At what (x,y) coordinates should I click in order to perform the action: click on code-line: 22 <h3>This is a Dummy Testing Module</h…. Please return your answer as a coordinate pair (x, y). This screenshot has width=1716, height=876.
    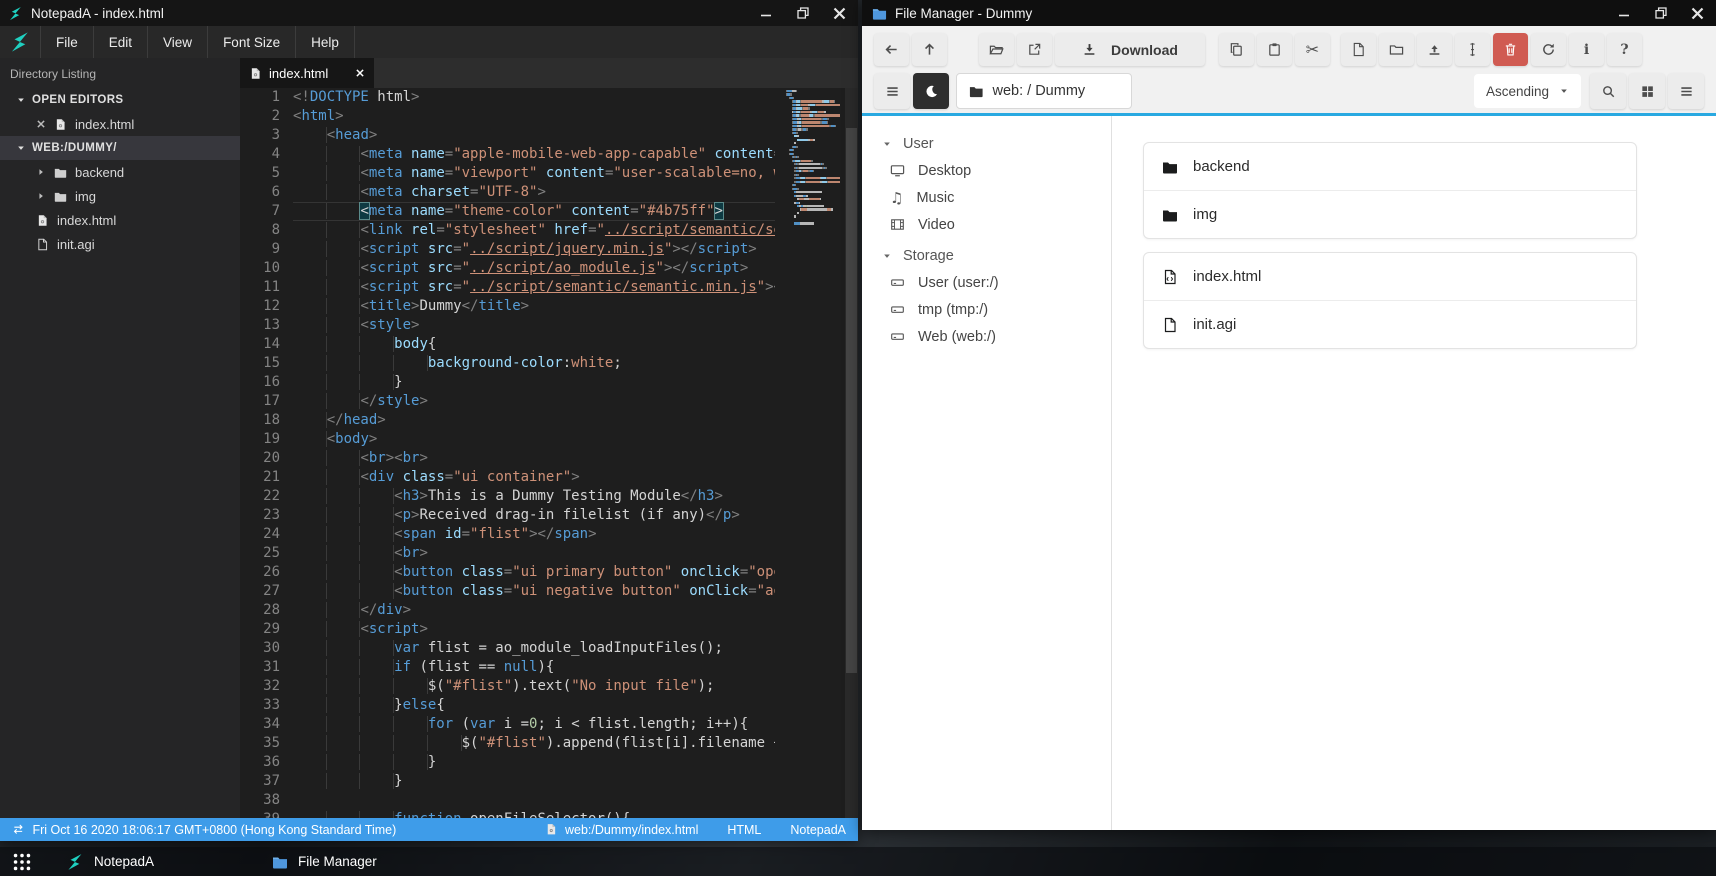
    Looking at the image, I should click on (507, 496).